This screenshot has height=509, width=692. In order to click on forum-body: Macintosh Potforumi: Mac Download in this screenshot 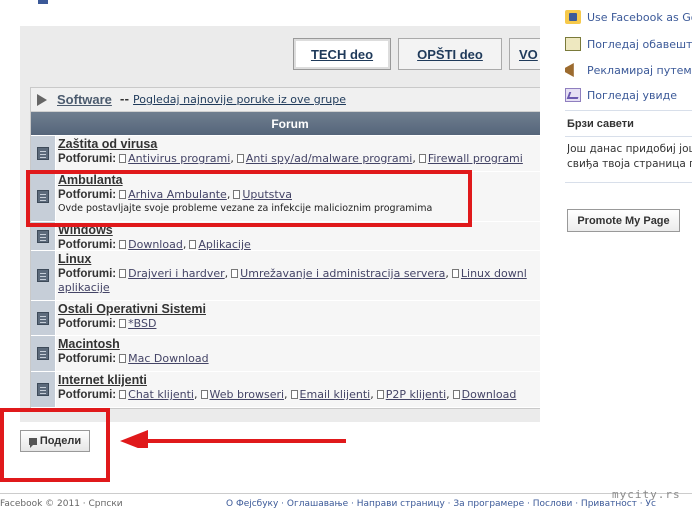, I will do `click(298, 353)`.